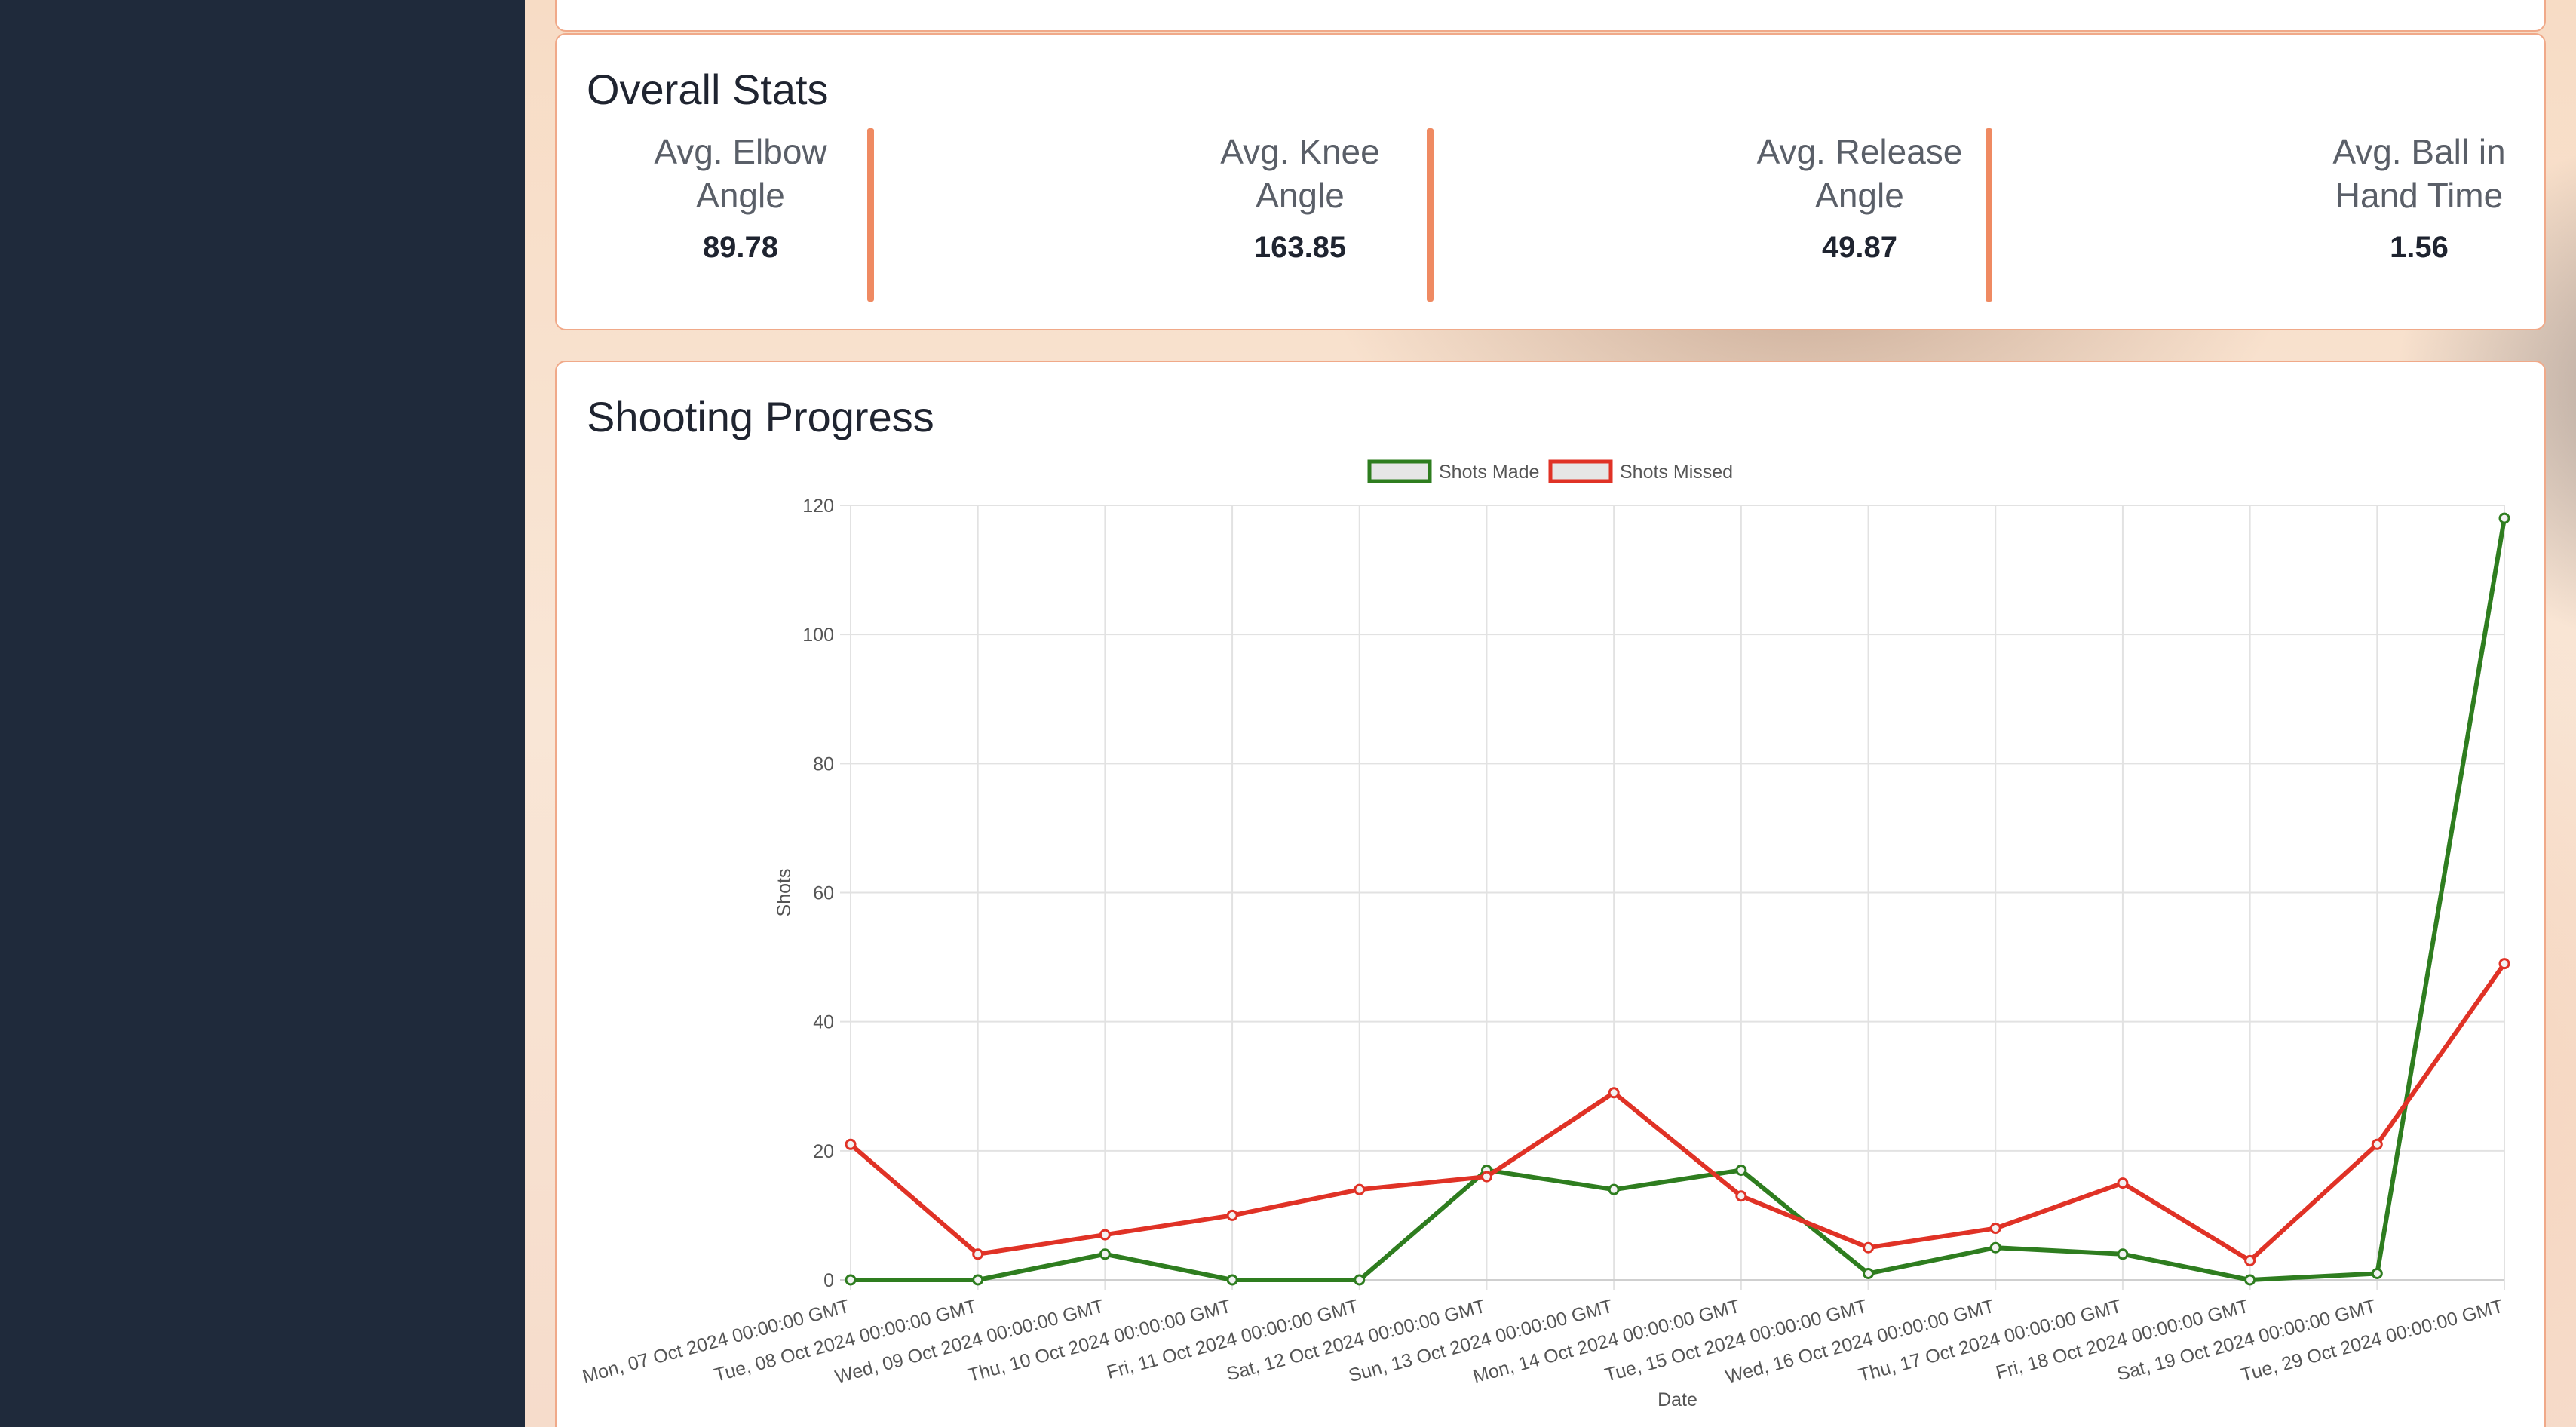  Describe the element at coordinates (1676, 472) in the screenshot. I see `legend-label-missed: Shots Missed` at that location.